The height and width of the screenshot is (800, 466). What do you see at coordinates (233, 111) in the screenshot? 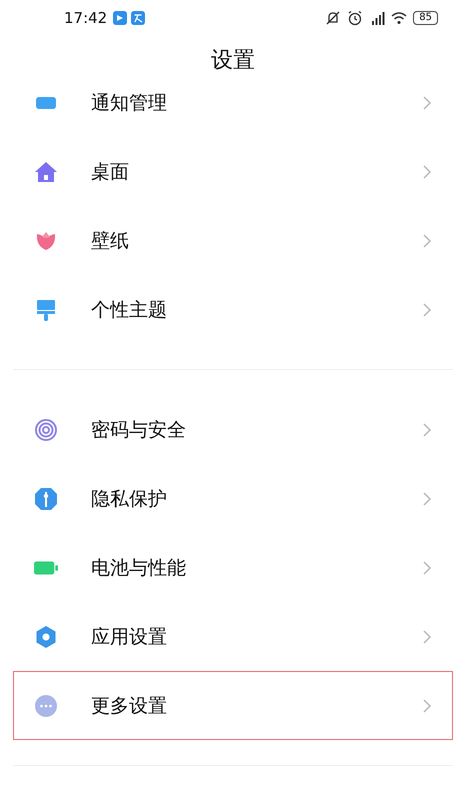
I see `settings-item: 通知管理` at bounding box center [233, 111].